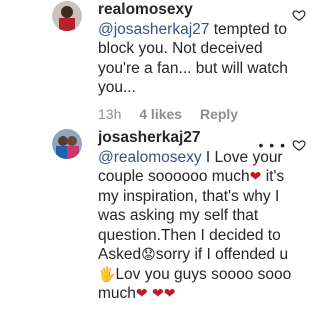  Describe the element at coordinates (222, 254) in the screenshot. I see `comment-text-part: sorry if I offended u` at that location.